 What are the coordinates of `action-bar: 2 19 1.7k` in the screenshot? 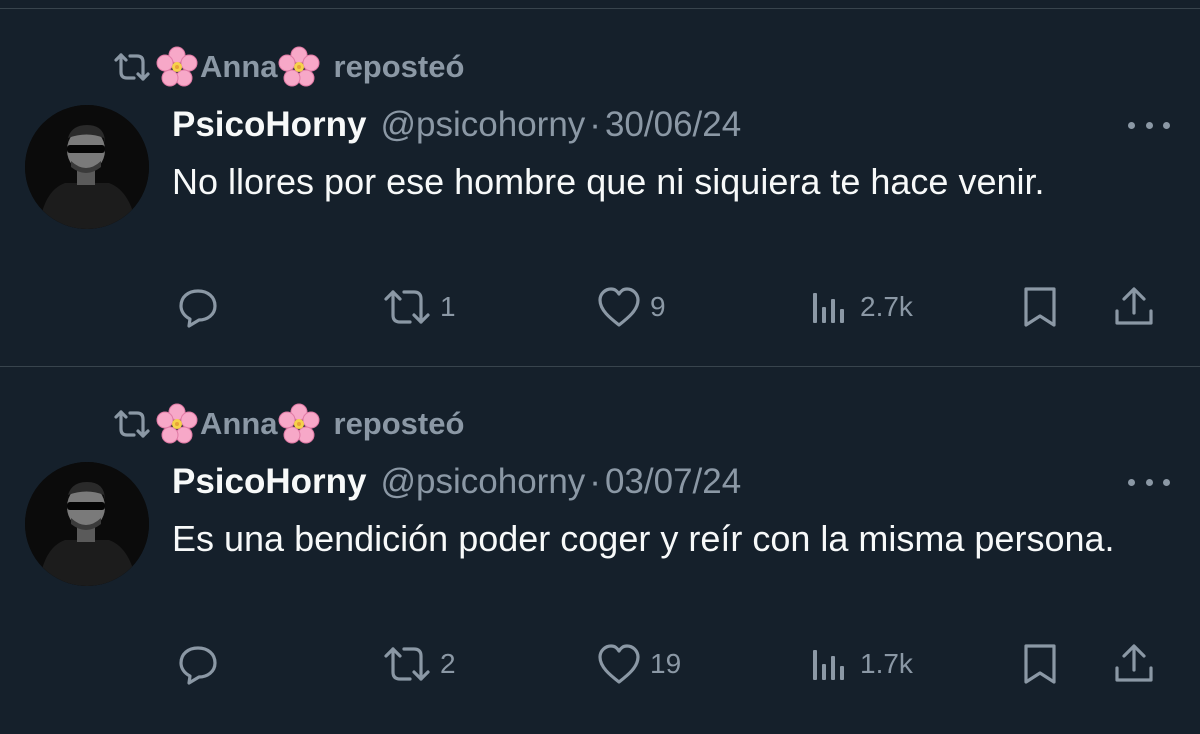 It's located at (672, 664).